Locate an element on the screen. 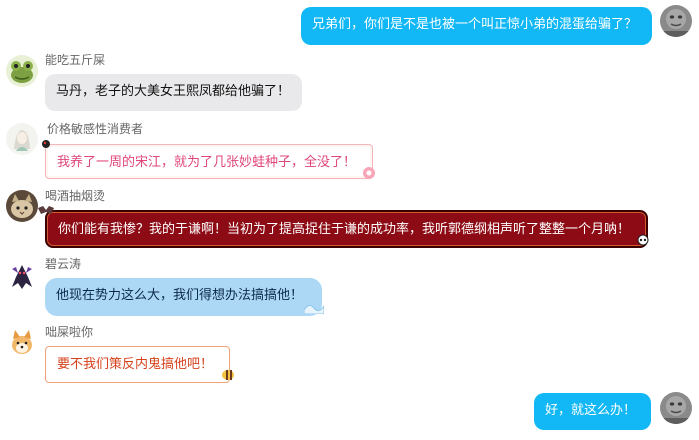 Image resolution: width=699 pixels, height=440 pixels. sender-name: 咄屎啦你 is located at coordinates (69, 332).